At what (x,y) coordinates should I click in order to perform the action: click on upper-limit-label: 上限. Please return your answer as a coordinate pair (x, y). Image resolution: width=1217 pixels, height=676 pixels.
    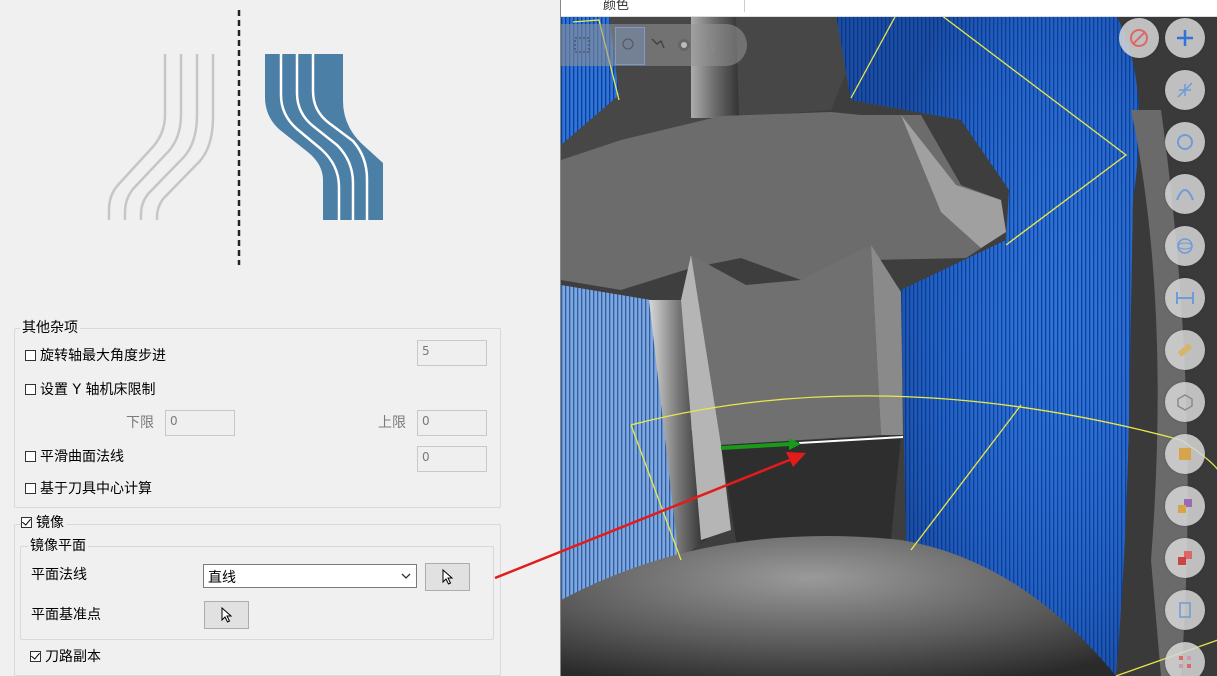
    Looking at the image, I should click on (392, 423).